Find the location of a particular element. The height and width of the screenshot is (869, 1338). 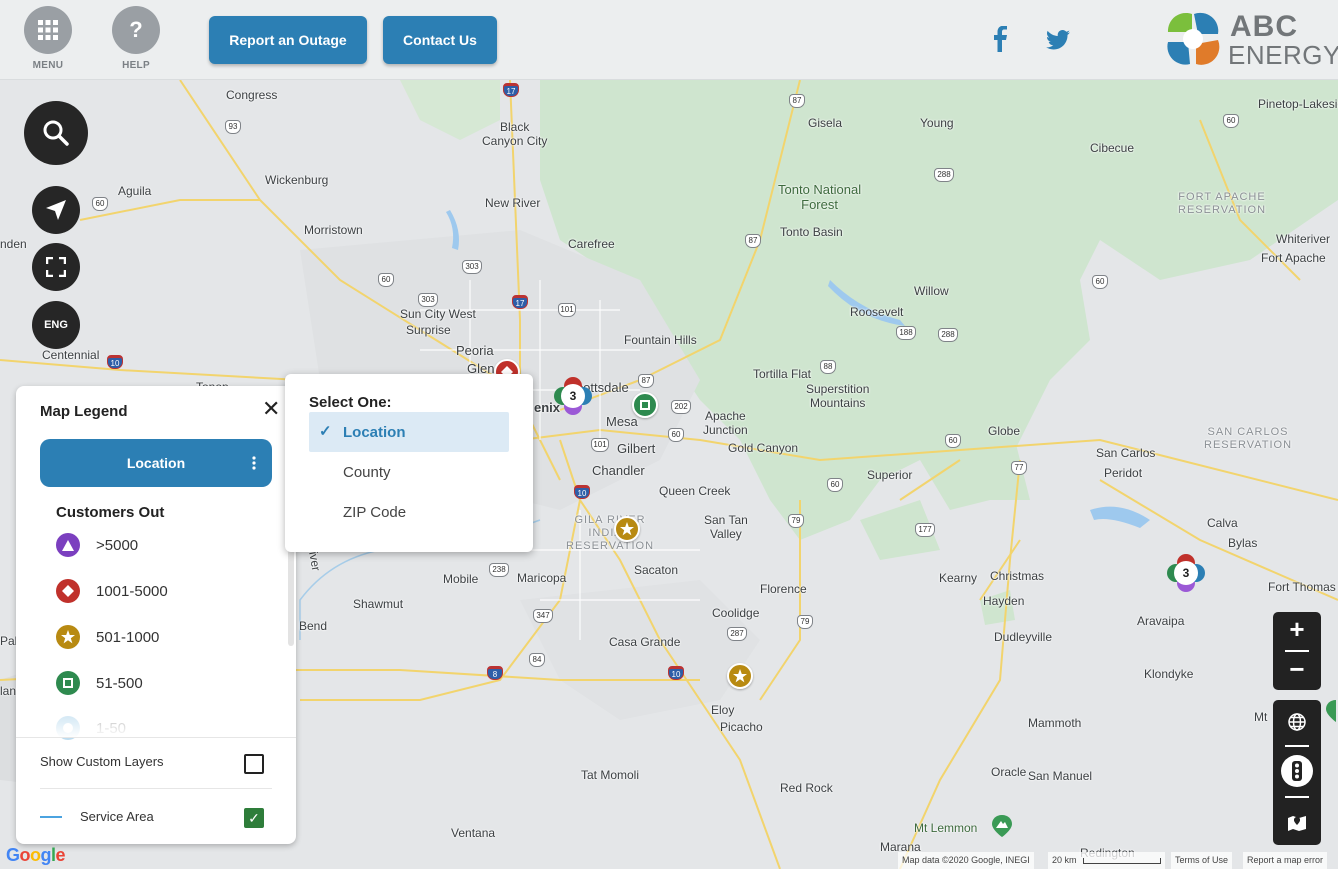

search-button is located at coordinates (56, 133).